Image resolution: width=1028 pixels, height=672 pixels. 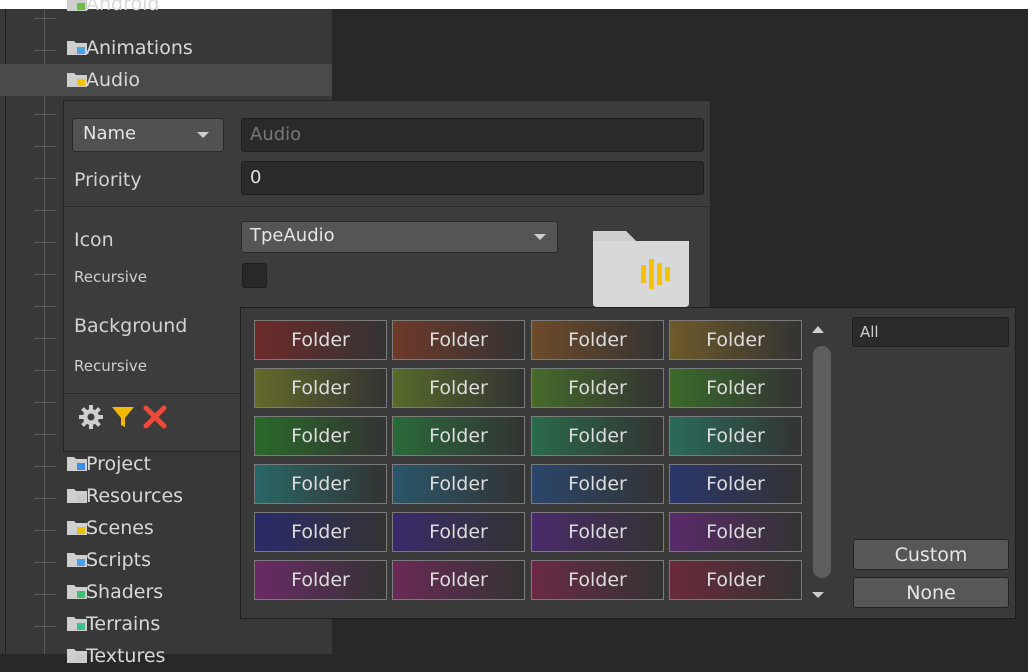 I want to click on tree-item-label: Terrains, so click(x=123, y=624).